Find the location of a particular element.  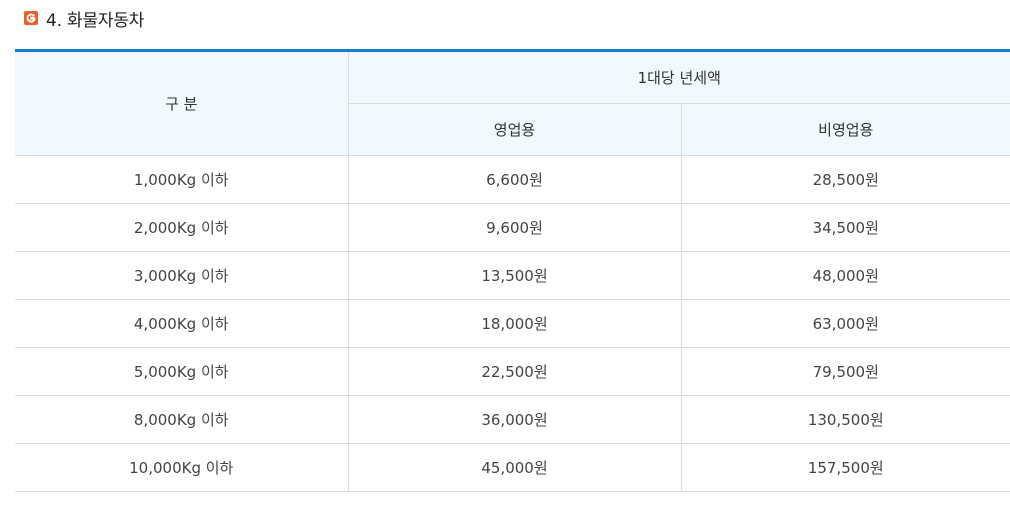

non-business-tax-cell: 157,500원 is located at coordinates (845, 467).